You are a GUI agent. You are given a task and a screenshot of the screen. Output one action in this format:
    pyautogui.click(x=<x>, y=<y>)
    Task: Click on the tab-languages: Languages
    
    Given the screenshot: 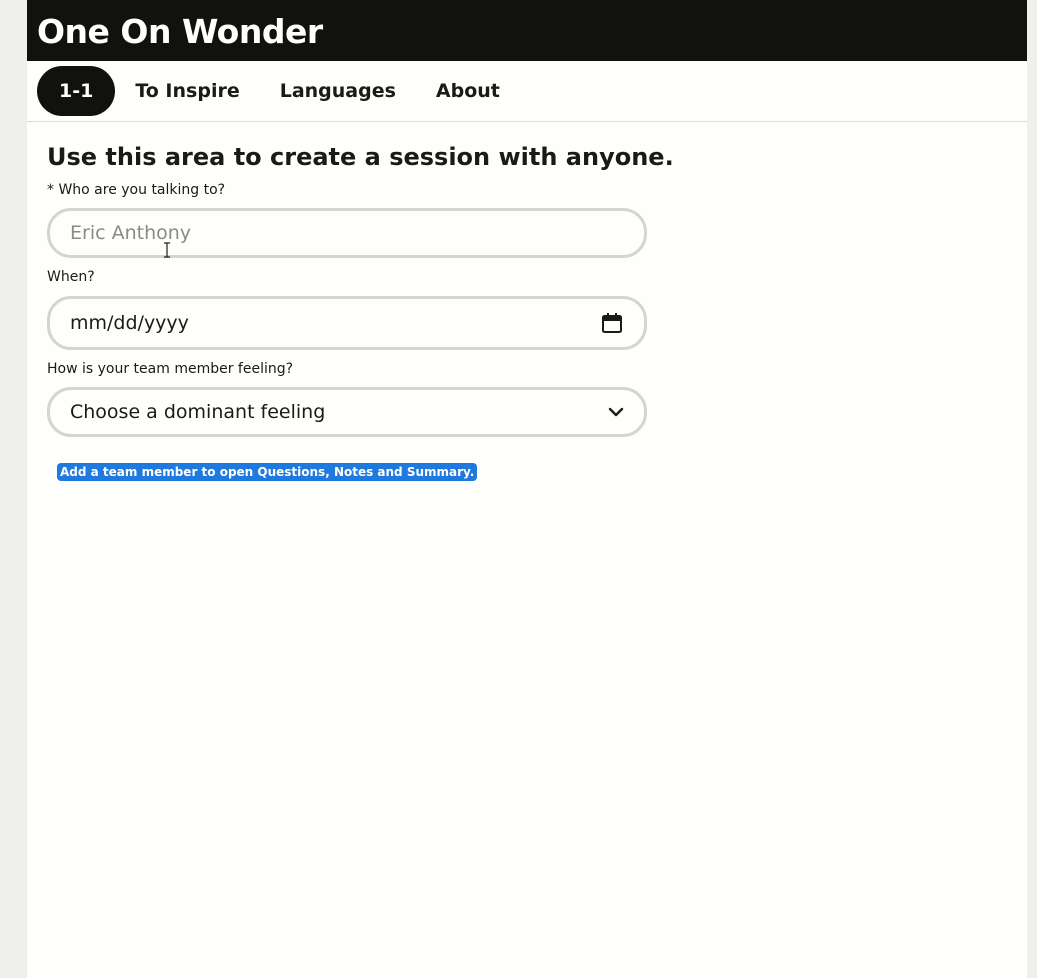 What is the action you would take?
    pyautogui.click(x=338, y=91)
    